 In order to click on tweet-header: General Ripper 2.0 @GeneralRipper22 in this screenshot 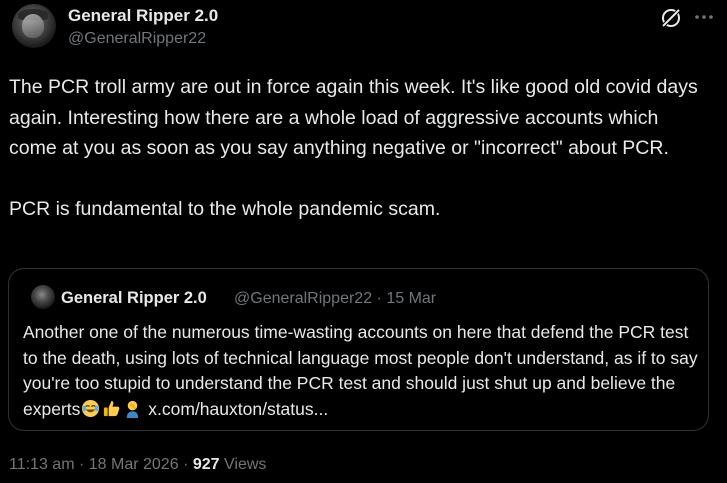, I will do `click(363, 30)`.